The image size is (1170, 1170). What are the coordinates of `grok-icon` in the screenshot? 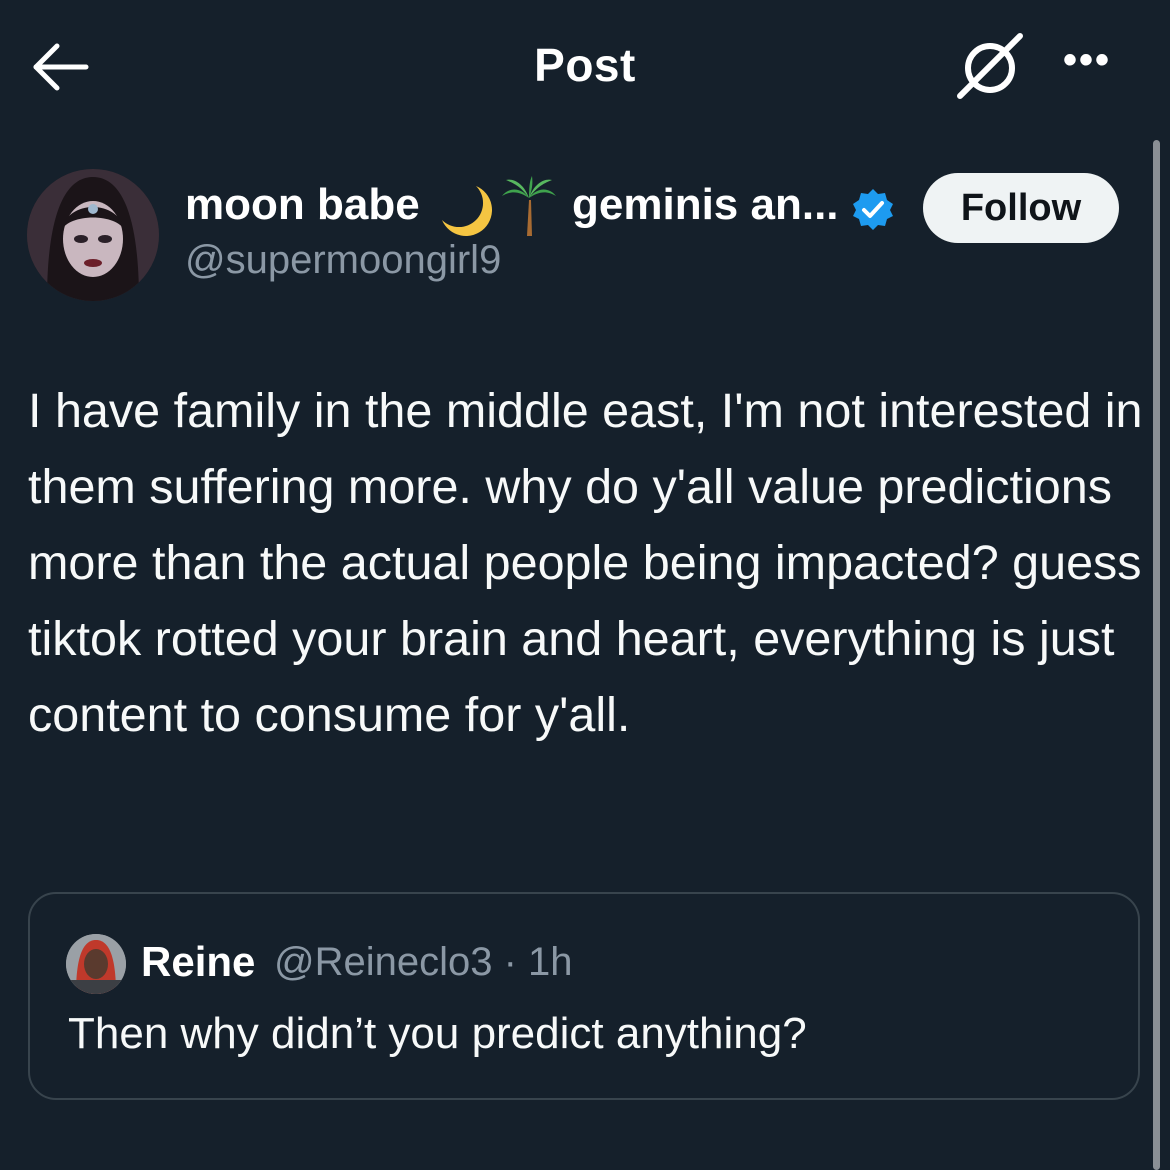 It's located at (990, 66).